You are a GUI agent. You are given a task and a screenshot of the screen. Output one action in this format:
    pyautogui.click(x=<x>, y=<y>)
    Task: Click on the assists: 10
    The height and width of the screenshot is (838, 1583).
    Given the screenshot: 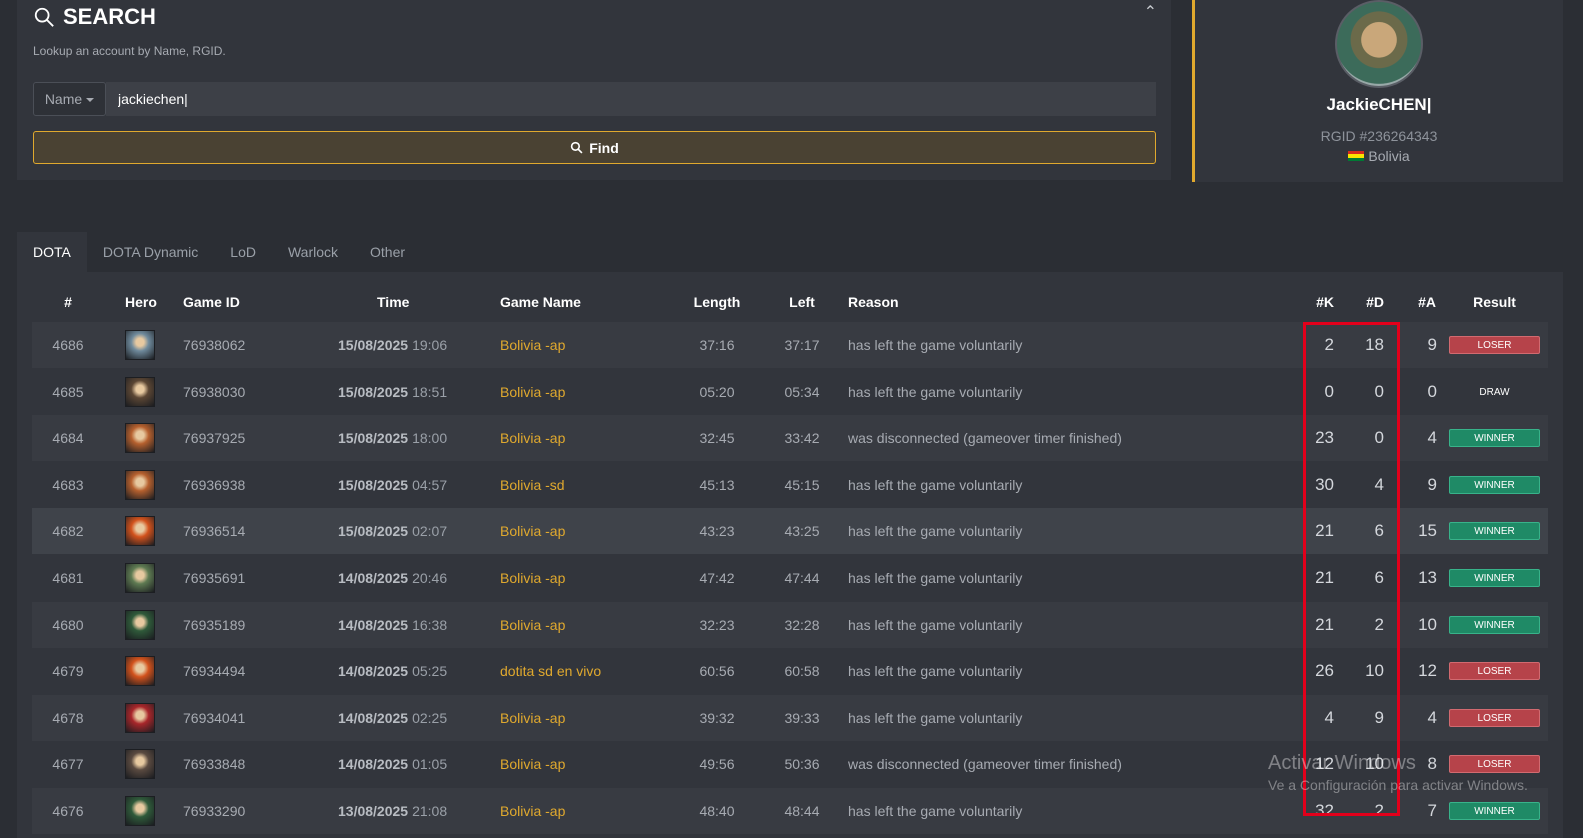 What is the action you would take?
    pyautogui.click(x=1427, y=624)
    